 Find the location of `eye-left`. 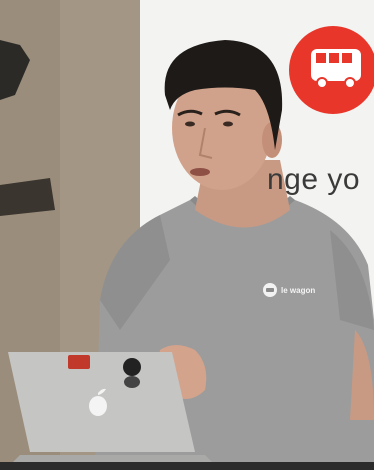

eye-left is located at coordinates (190, 124).